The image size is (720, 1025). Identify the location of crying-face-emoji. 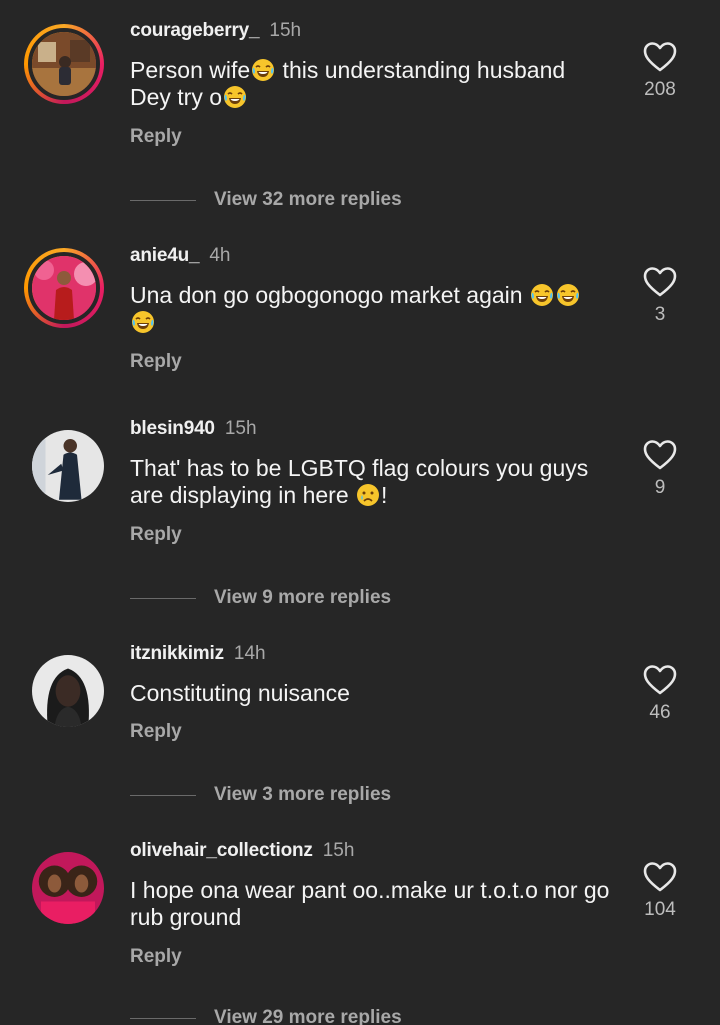
(368, 495).